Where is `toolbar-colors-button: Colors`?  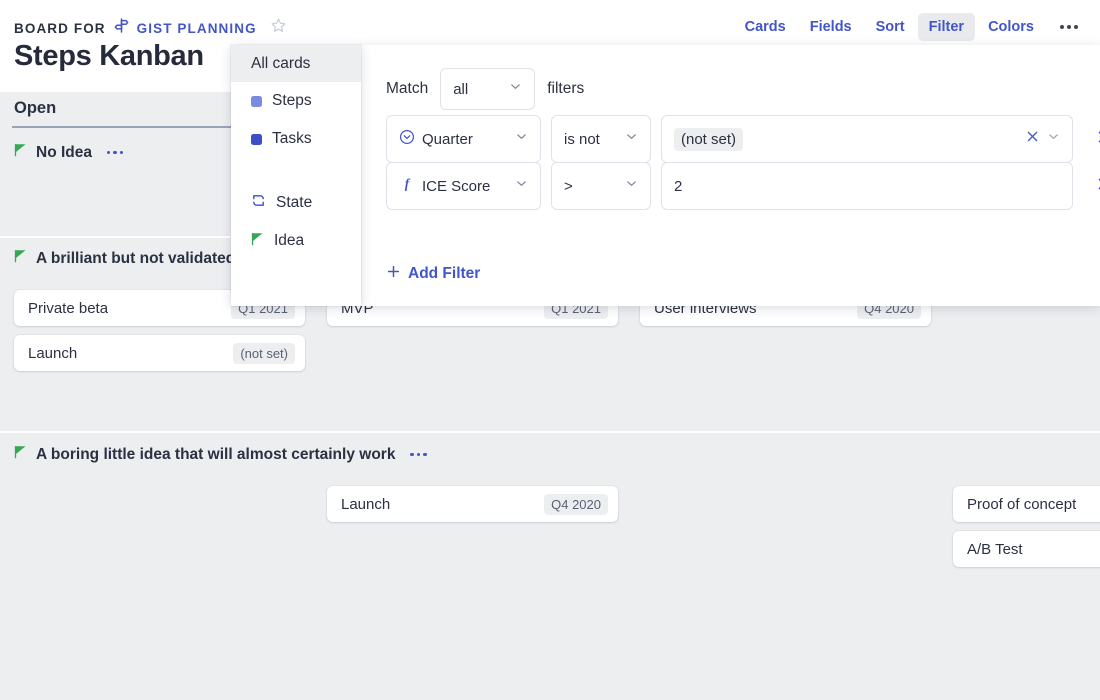 toolbar-colors-button: Colors is located at coordinates (1011, 27).